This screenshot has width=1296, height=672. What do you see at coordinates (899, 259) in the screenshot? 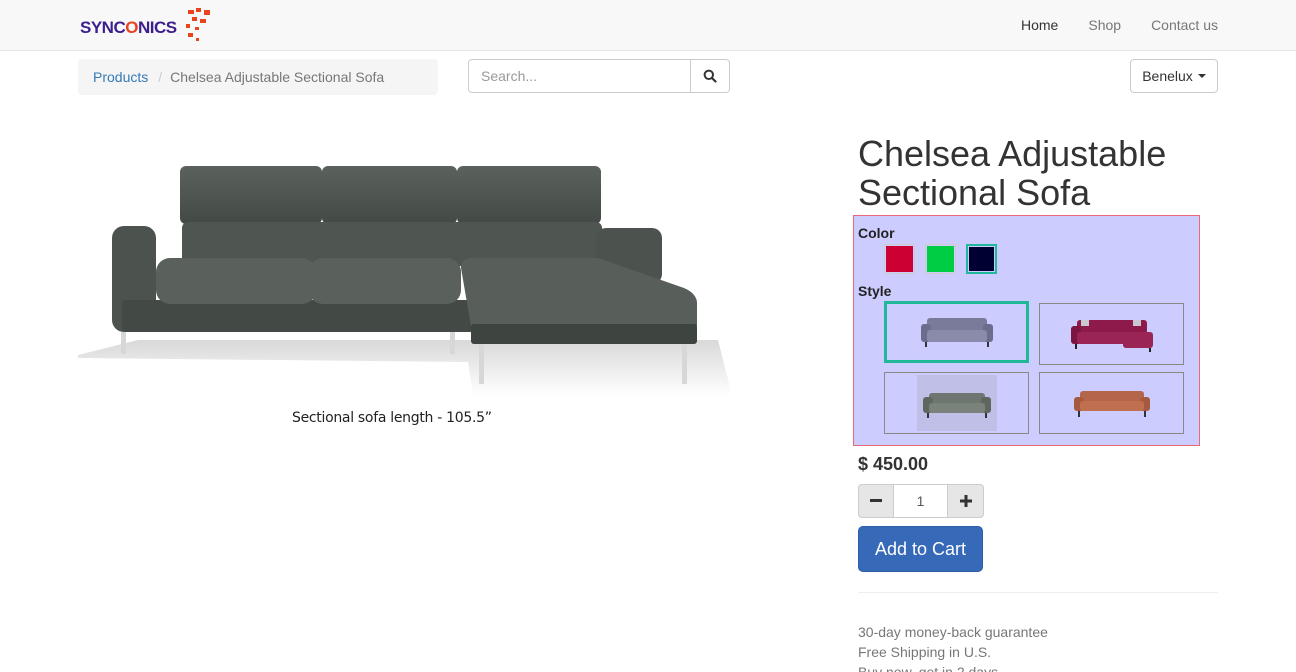
I see `color-swatch-red` at bounding box center [899, 259].